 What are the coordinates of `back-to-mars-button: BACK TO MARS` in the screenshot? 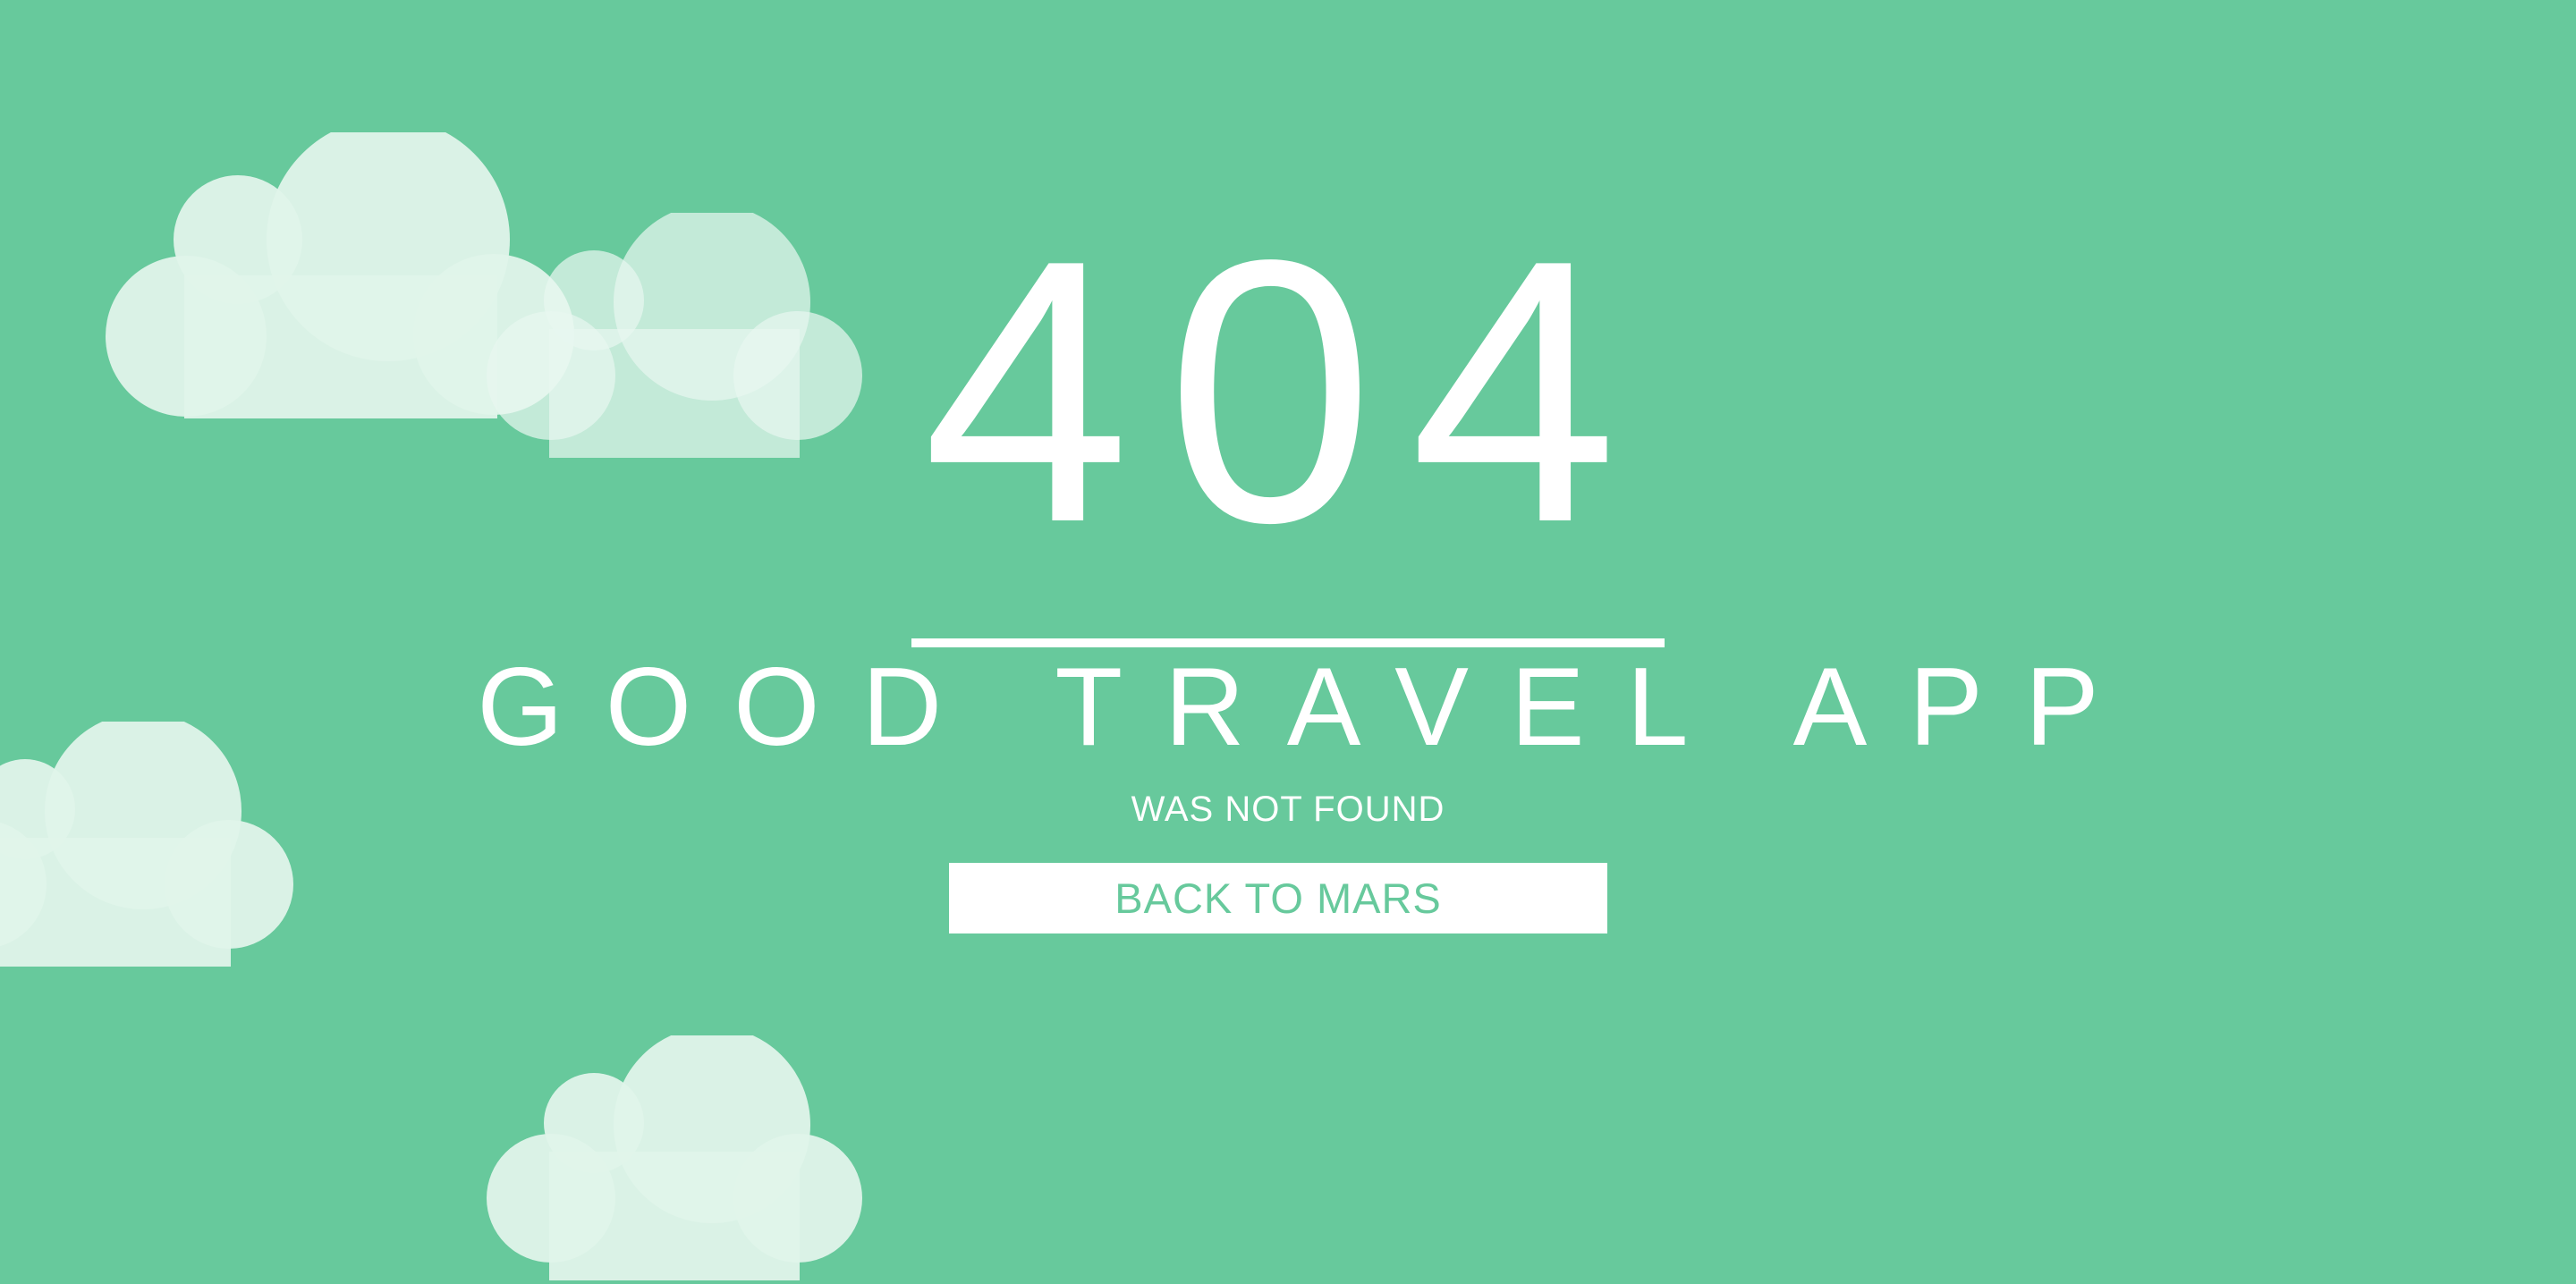 It's located at (1278, 898).